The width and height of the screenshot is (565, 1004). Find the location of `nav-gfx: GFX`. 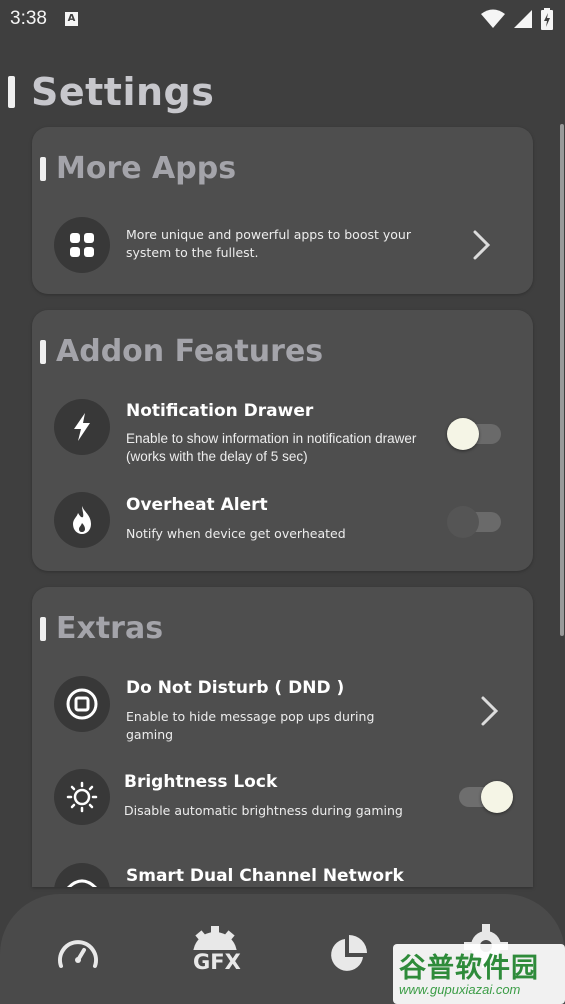

nav-gfx: GFX is located at coordinates (215, 952).